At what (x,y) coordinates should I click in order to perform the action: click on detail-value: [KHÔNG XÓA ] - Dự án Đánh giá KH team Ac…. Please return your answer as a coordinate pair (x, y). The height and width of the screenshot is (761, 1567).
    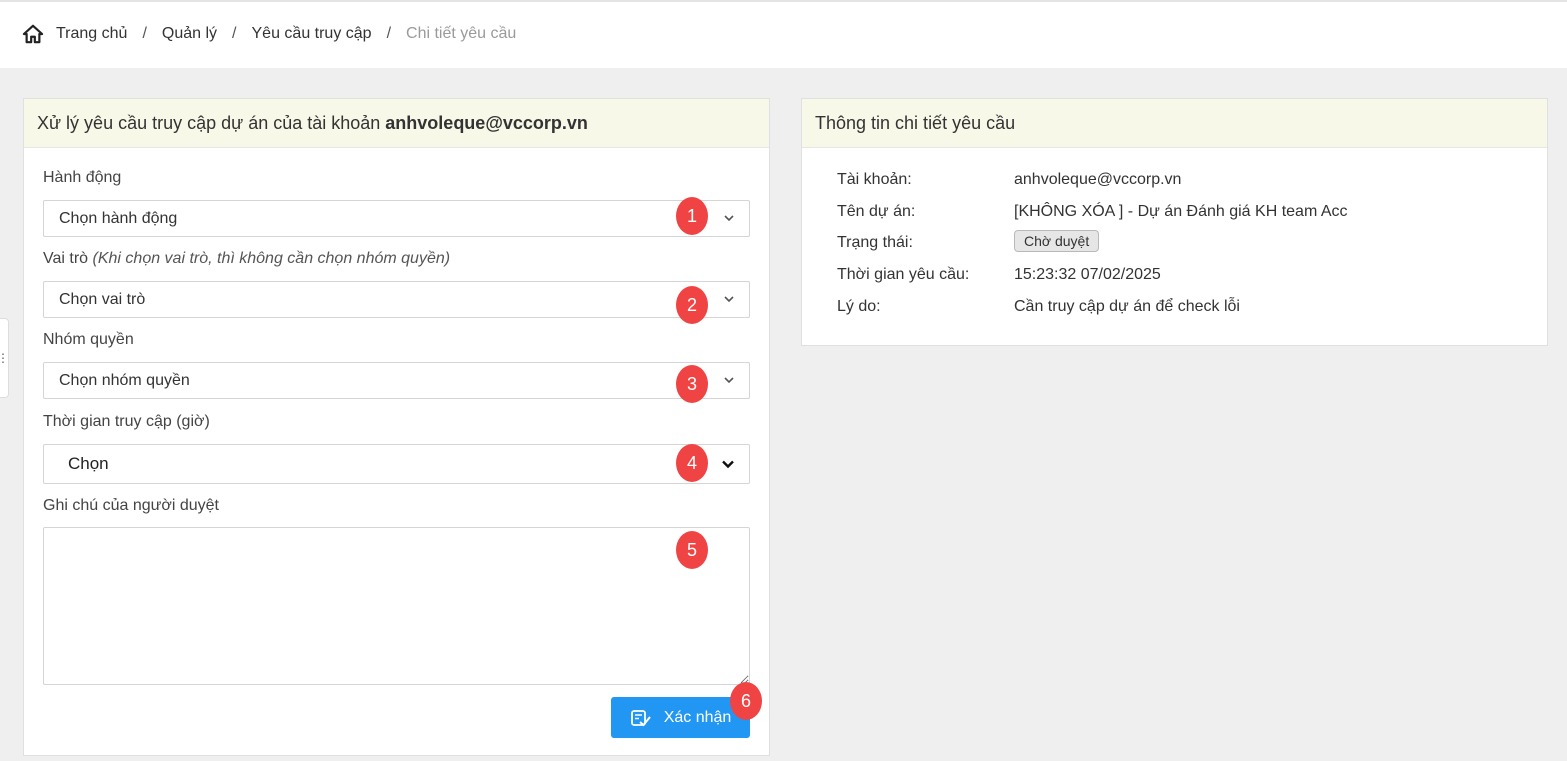
    Looking at the image, I should click on (1181, 211).